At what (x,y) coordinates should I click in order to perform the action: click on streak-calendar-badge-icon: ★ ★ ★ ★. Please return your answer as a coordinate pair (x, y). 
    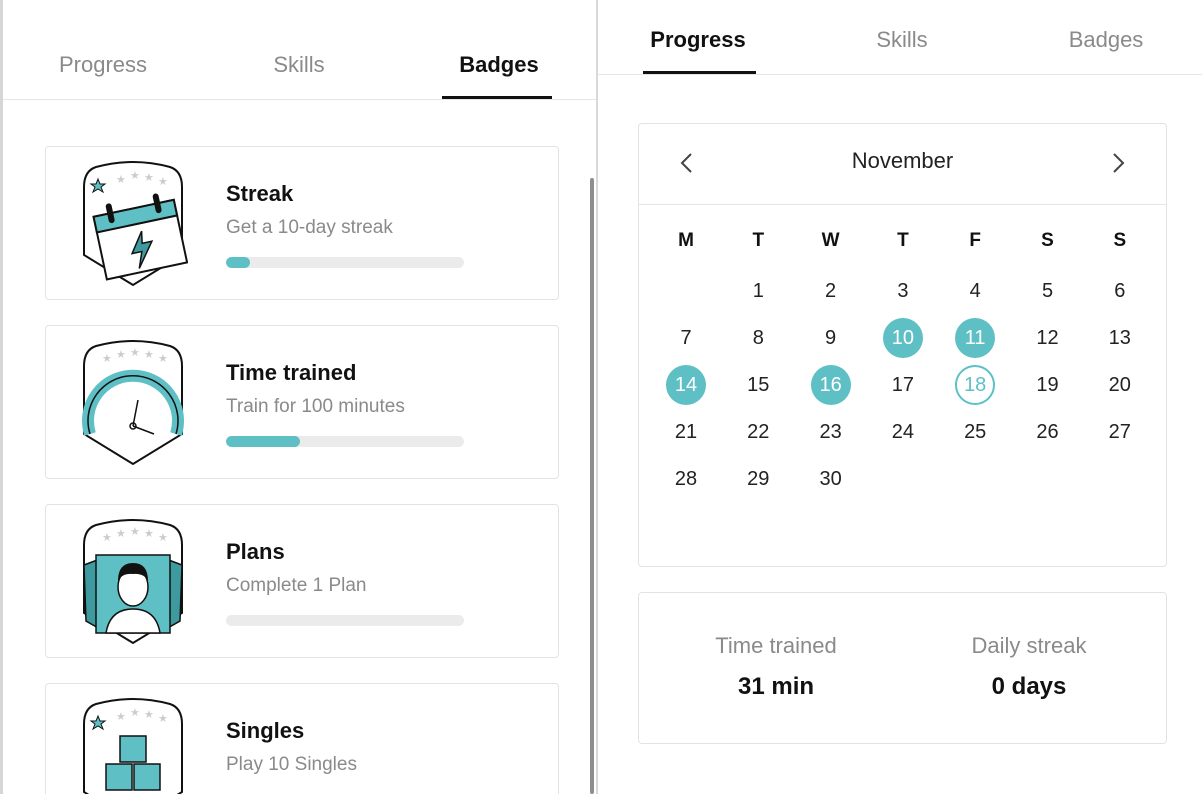
    Looking at the image, I should click on (133, 224).